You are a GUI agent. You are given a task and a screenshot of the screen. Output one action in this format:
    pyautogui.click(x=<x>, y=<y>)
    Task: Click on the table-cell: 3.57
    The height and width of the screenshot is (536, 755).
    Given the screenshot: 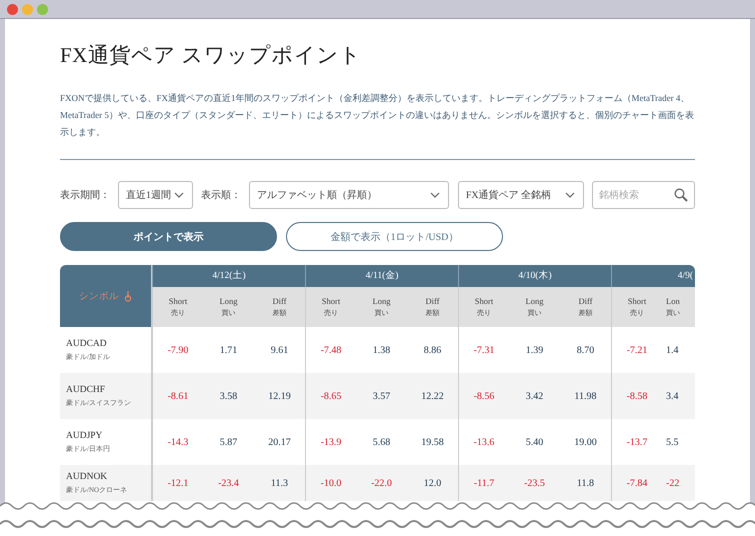 What is the action you would take?
    pyautogui.click(x=381, y=396)
    